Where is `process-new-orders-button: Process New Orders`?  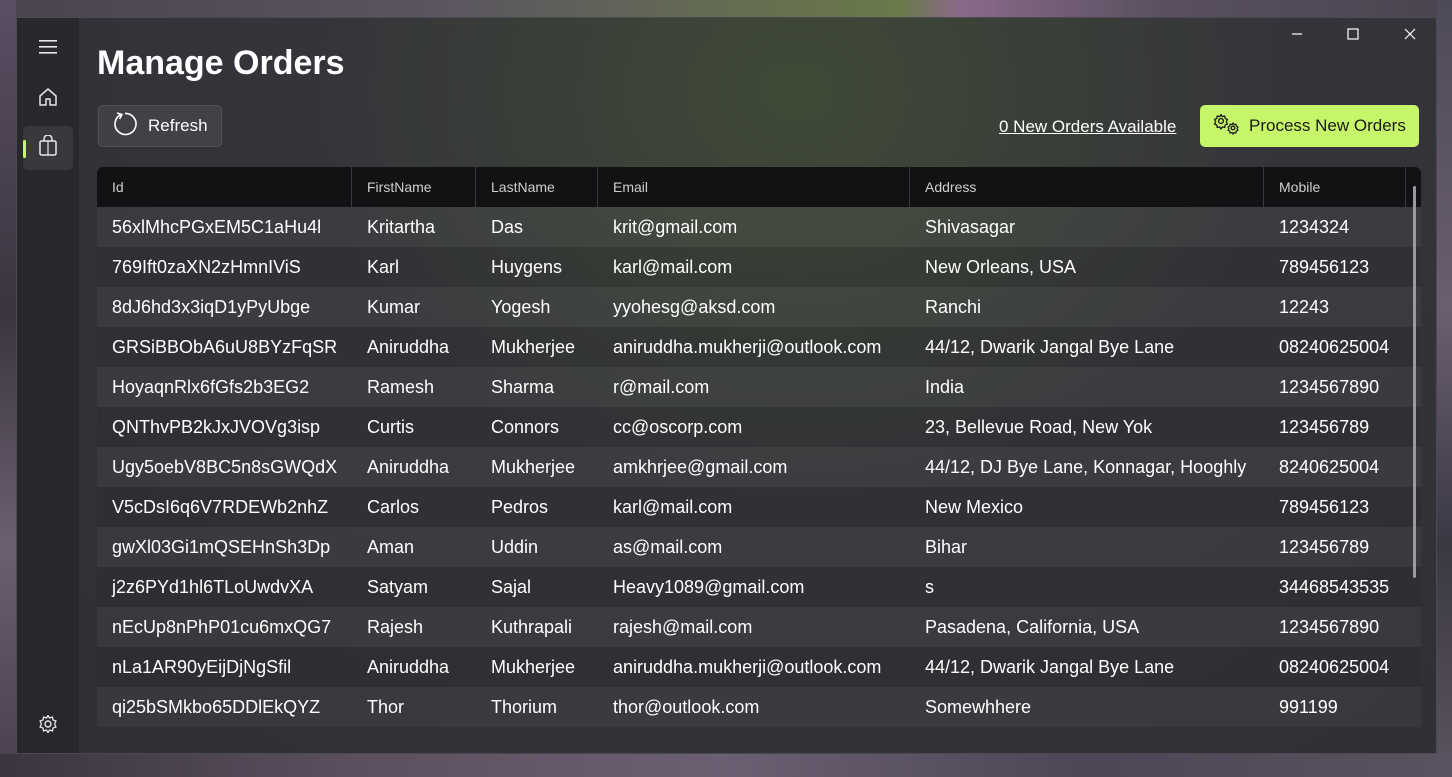 process-new-orders-button: Process New Orders is located at coordinates (1309, 126).